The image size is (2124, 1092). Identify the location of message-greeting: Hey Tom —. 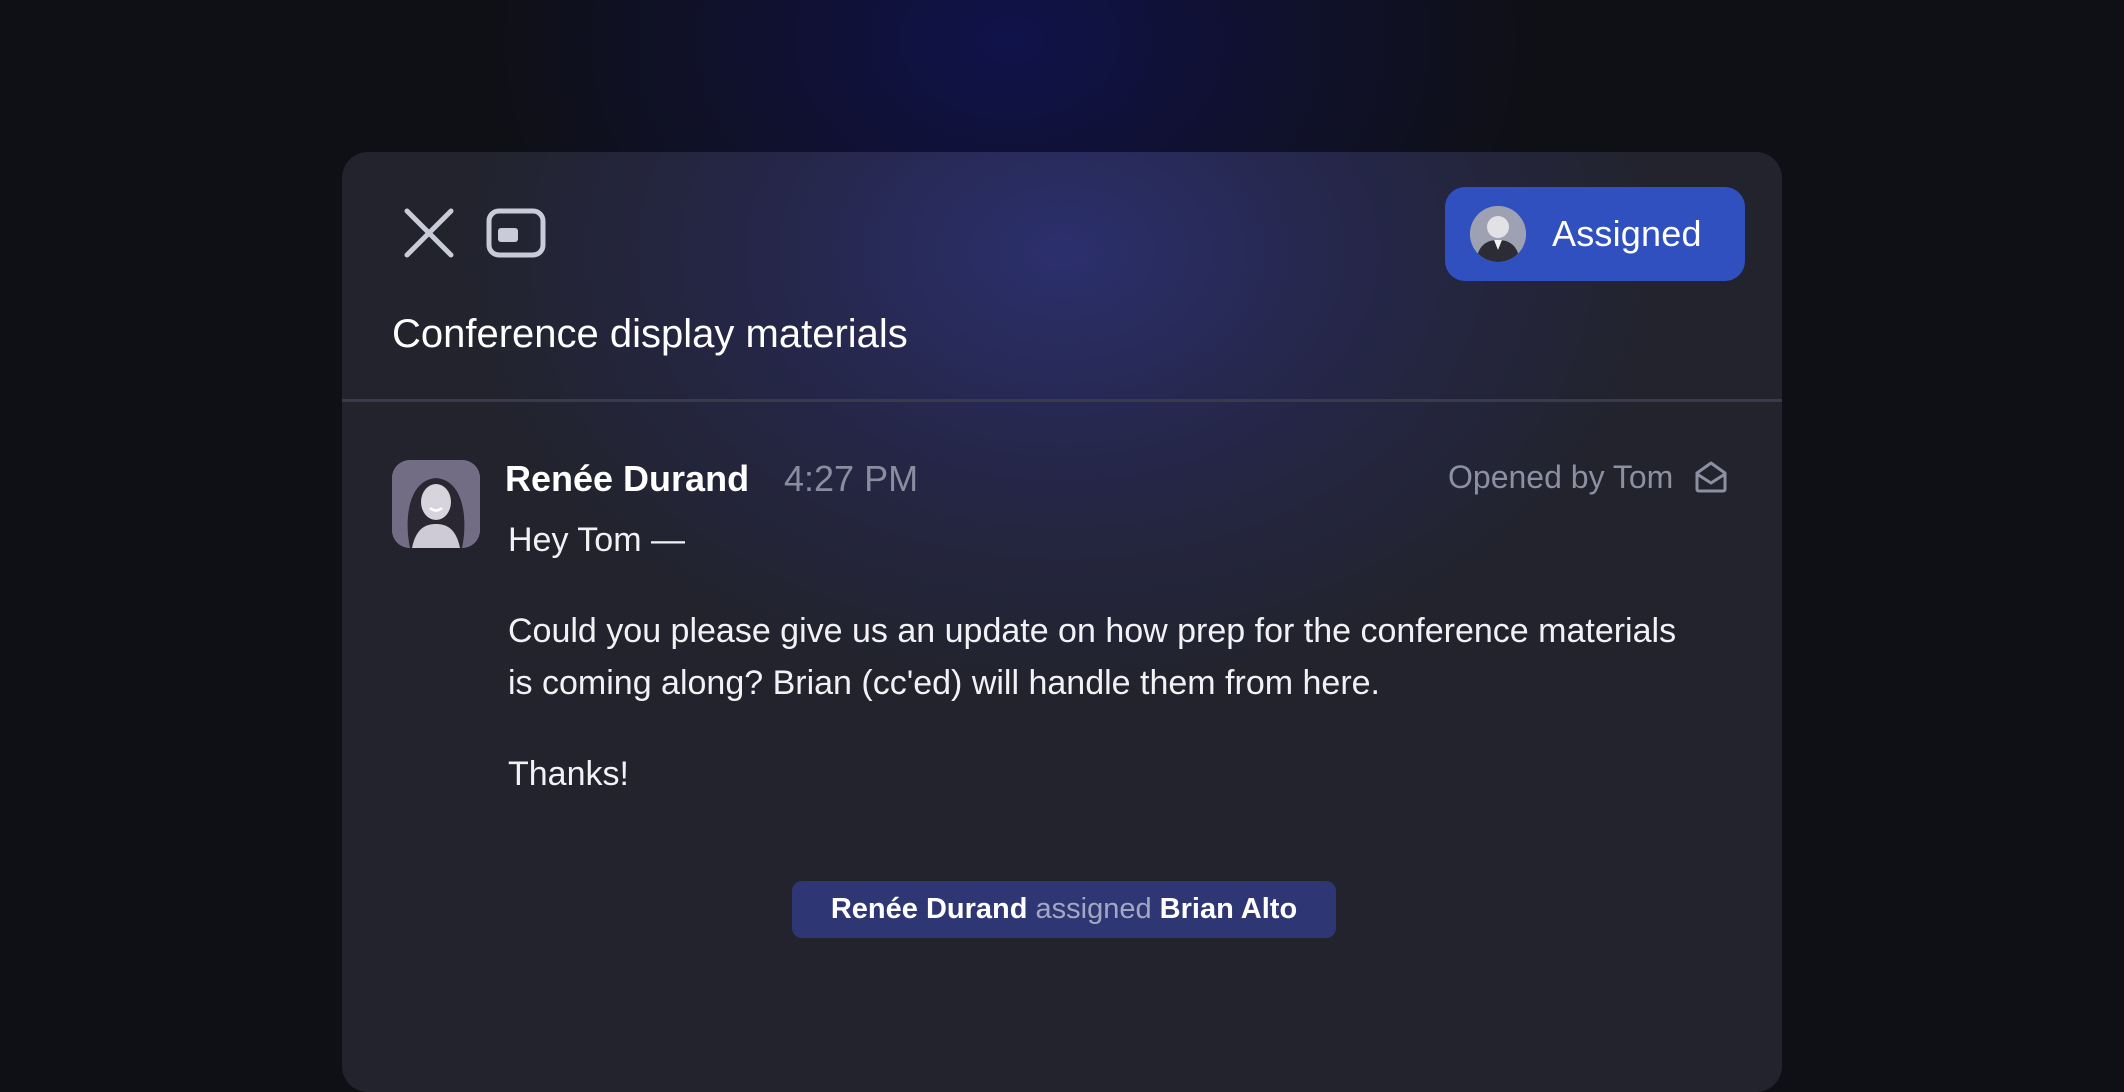
(596, 540).